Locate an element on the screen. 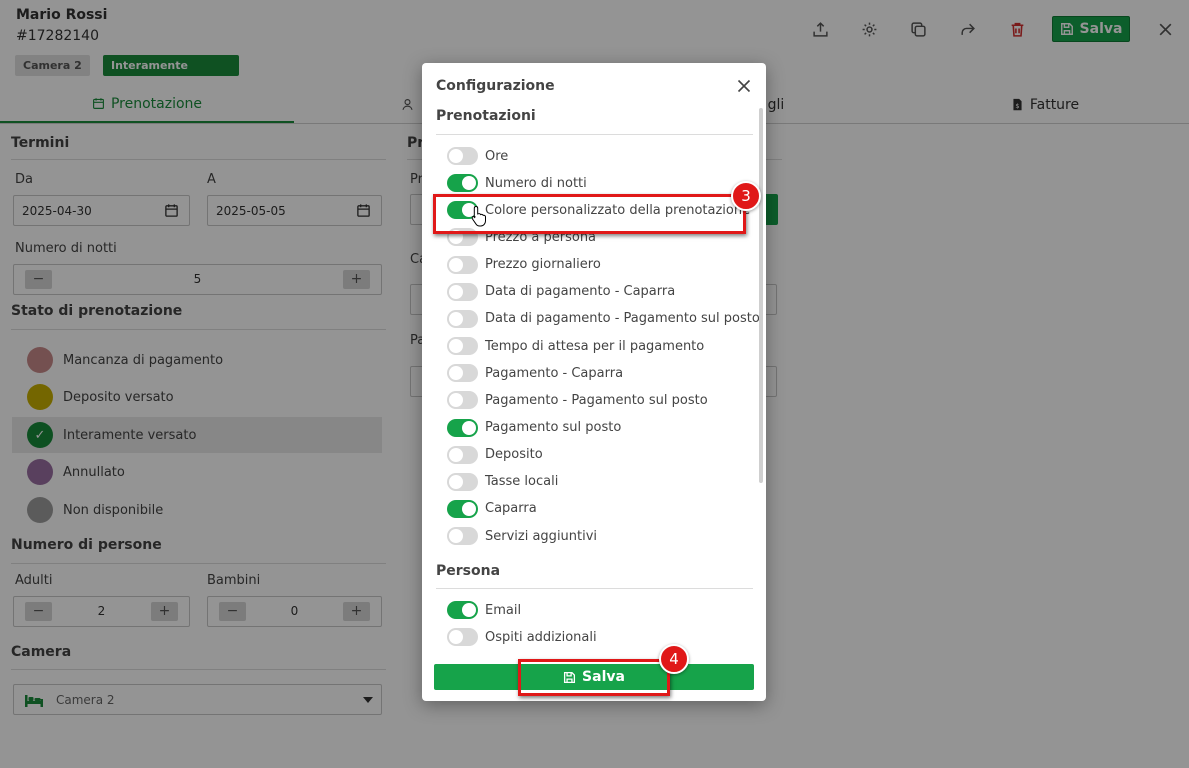  config-option: Caparra is located at coordinates (492, 509).